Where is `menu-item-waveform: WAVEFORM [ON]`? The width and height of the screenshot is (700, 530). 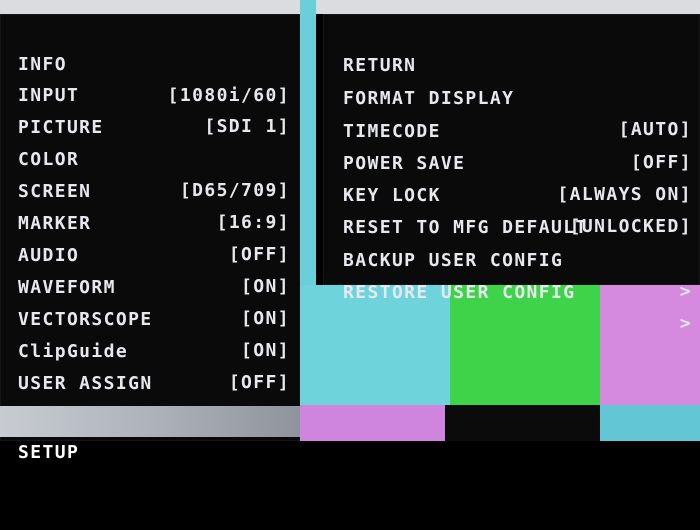 menu-item-waveform: WAVEFORM [ON] is located at coordinates (150, 285).